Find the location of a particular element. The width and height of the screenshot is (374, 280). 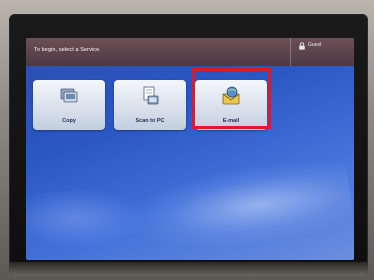

copy-label: Copy is located at coordinates (69, 121).